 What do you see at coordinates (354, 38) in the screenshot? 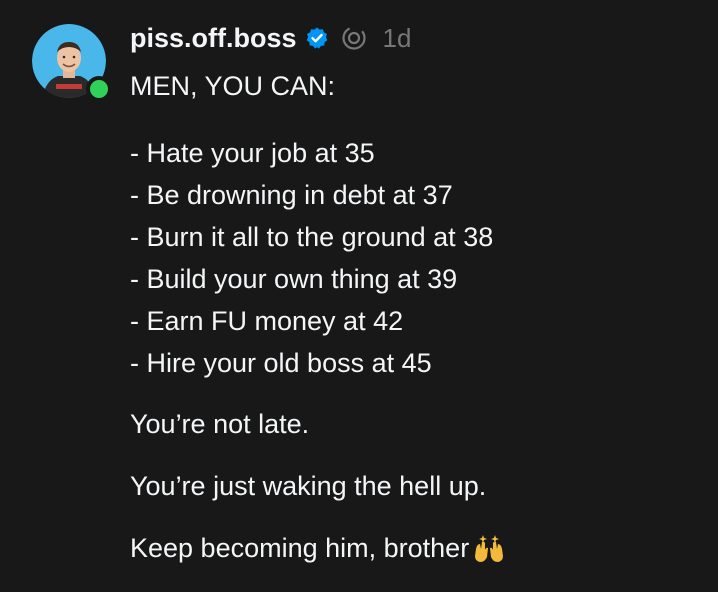
I see `threads-spiral-icon` at bounding box center [354, 38].